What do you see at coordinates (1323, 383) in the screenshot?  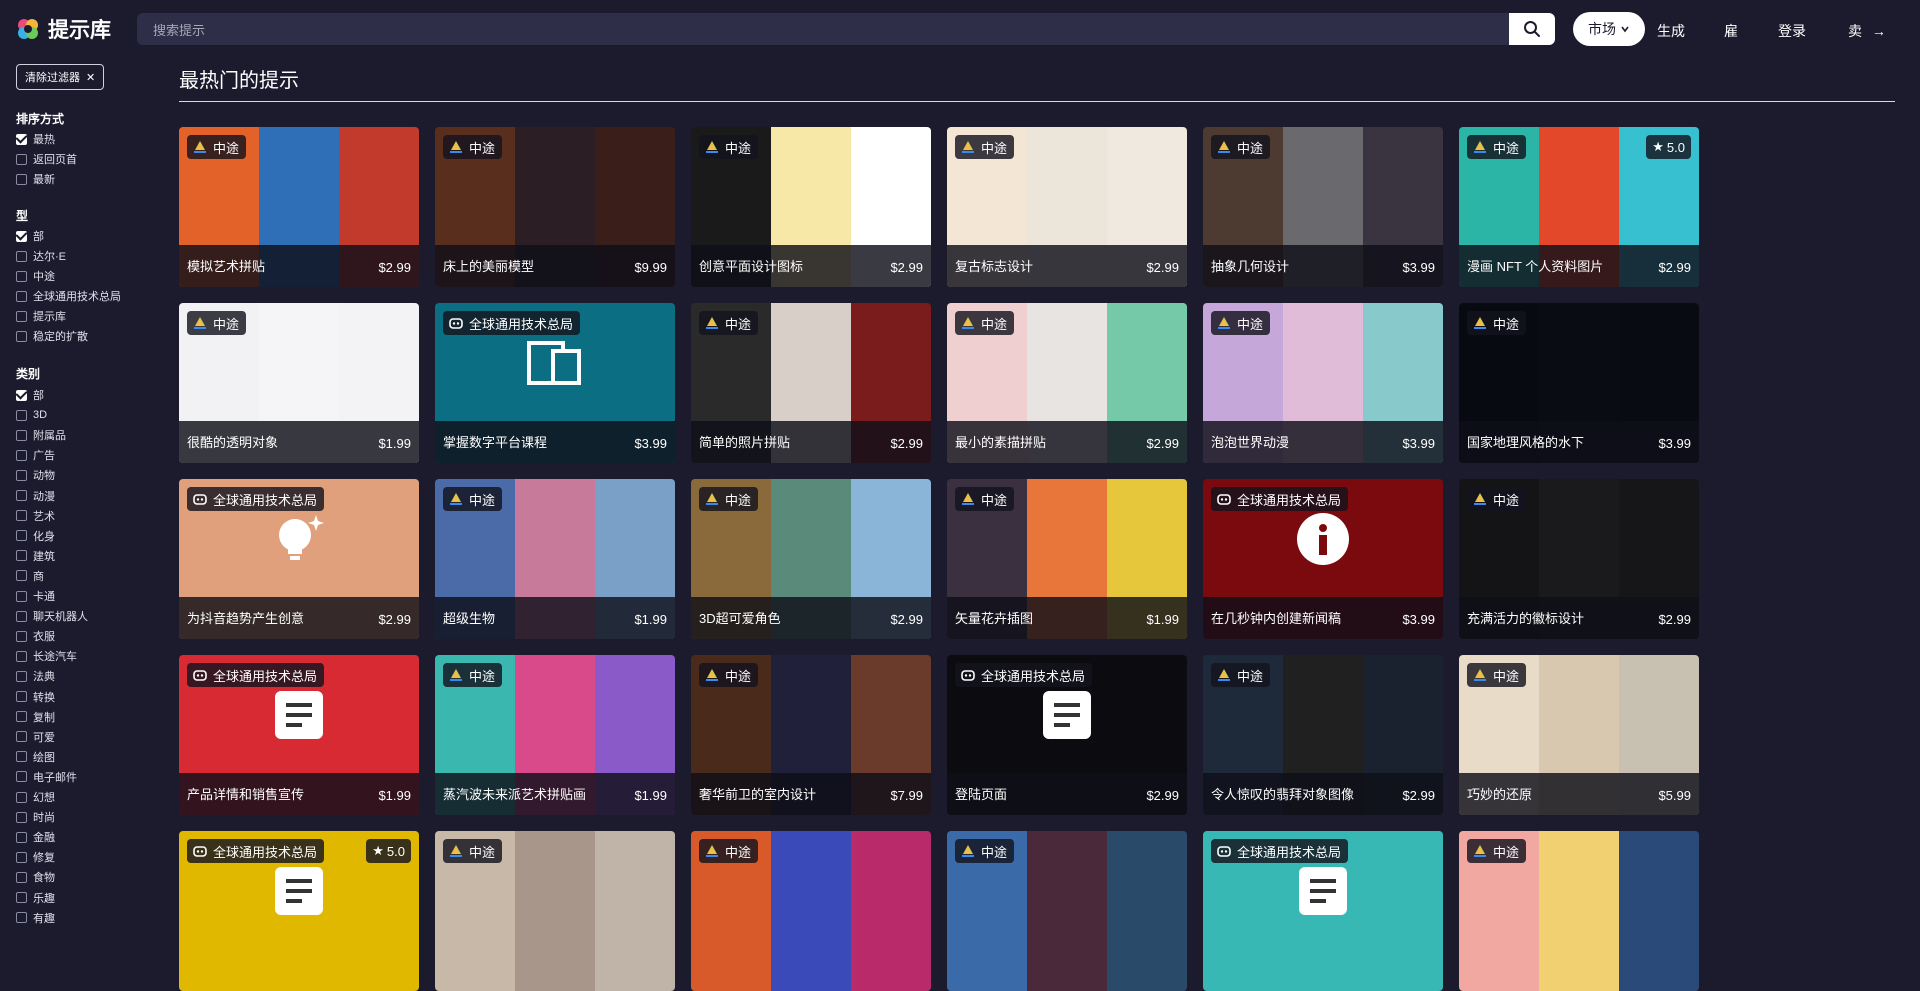 I see `prompt-card: 中途 泡泡世界动漫 $3.99` at bounding box center [1323, 383].